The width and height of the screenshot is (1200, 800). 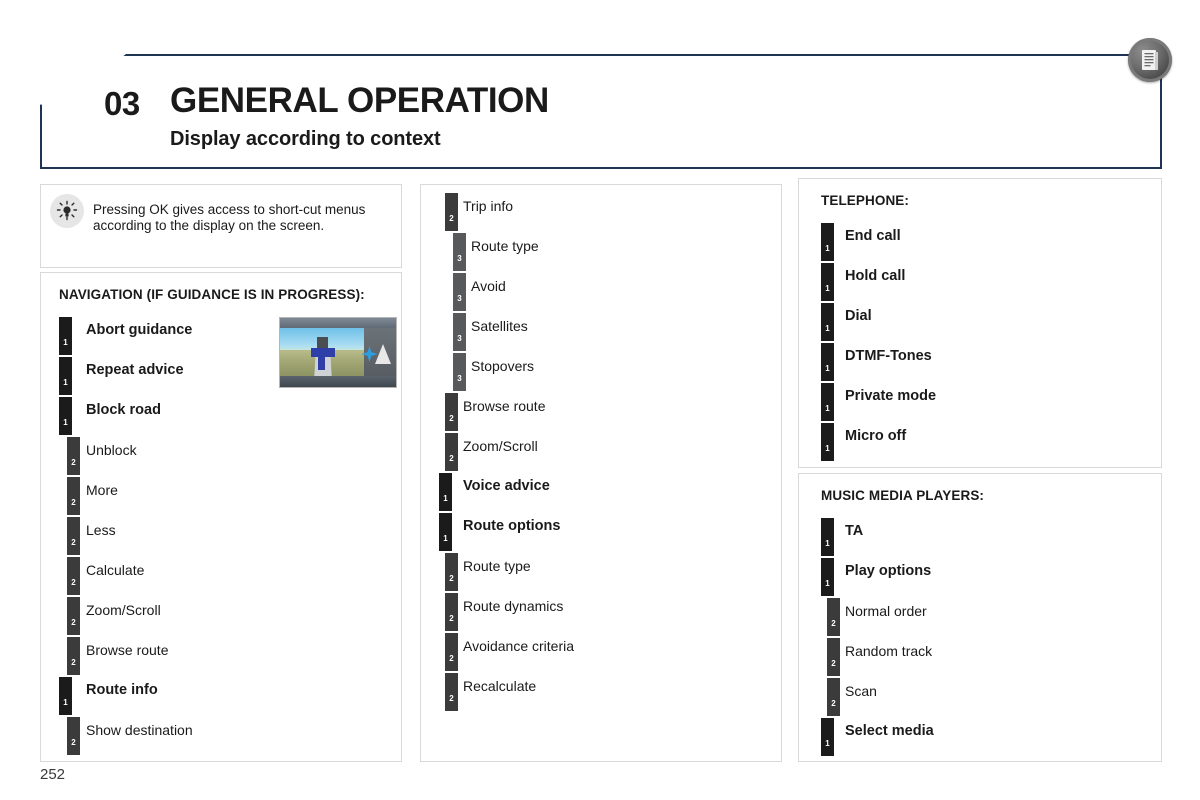 What do you see at coordinates (601, 613) in the screenshot?
I see `menu-item-middle: 2 Route dynamics` at bounding box center [601, 613].